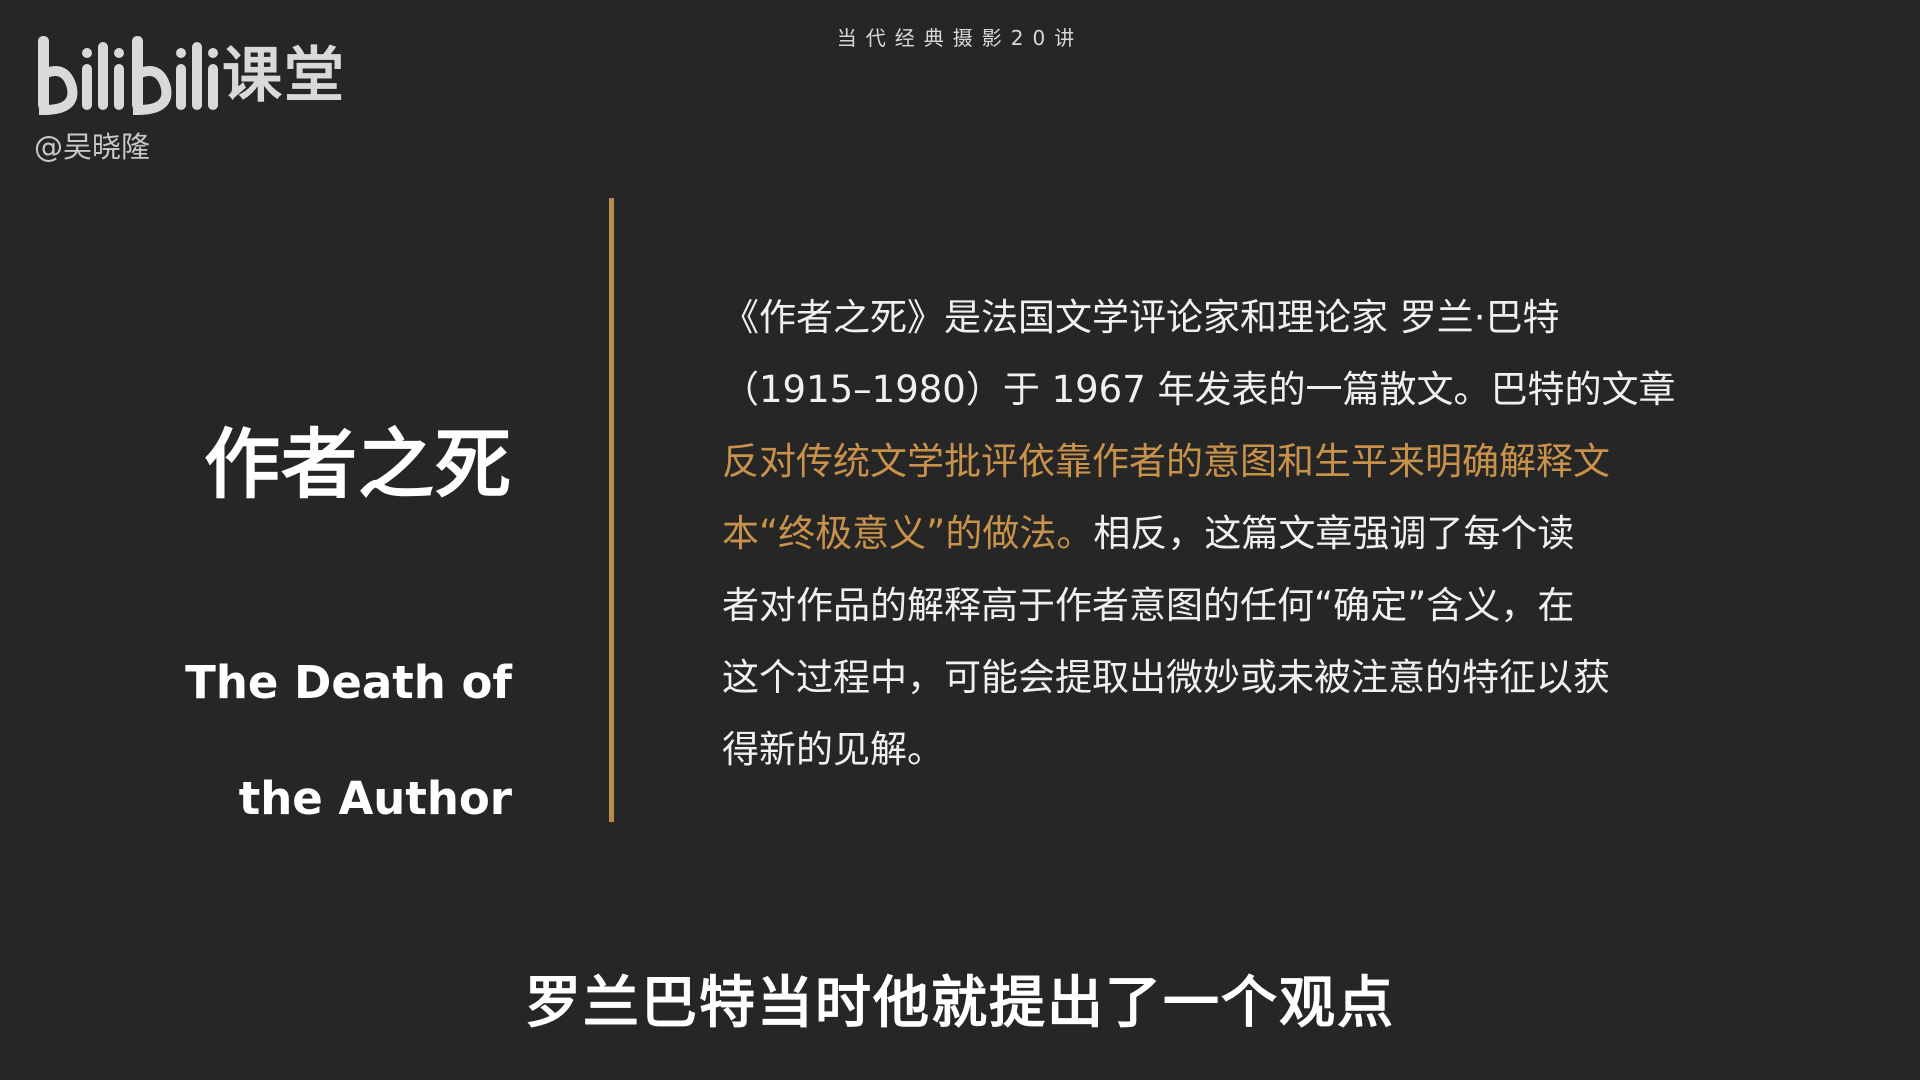 The image size is (1920, 1080). I want to click on description-line: 《作者之死》是法国文学评论家和理论家 罗兰·巴特, so click(1141, 317).